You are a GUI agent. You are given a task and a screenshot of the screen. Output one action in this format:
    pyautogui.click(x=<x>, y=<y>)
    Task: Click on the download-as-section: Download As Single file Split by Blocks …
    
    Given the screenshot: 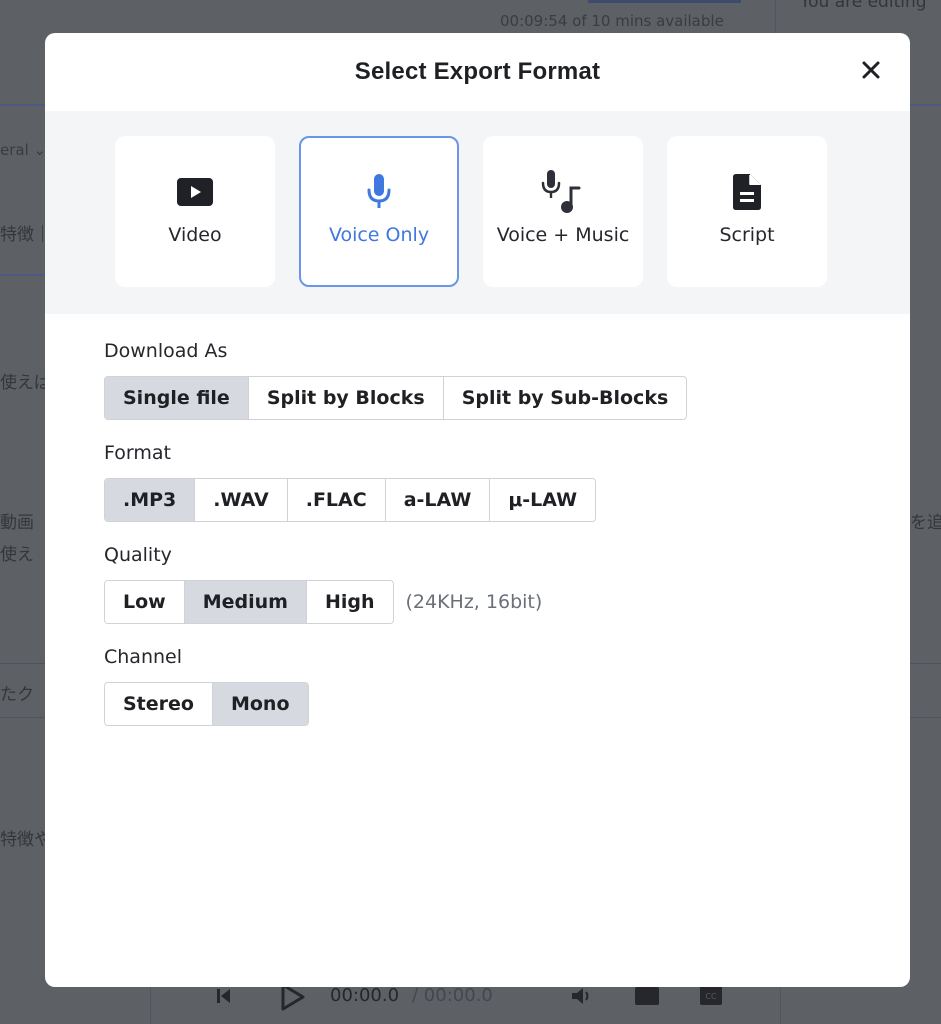 What is the action you would take?
    pyautogui.click(x=477, y=380)
    